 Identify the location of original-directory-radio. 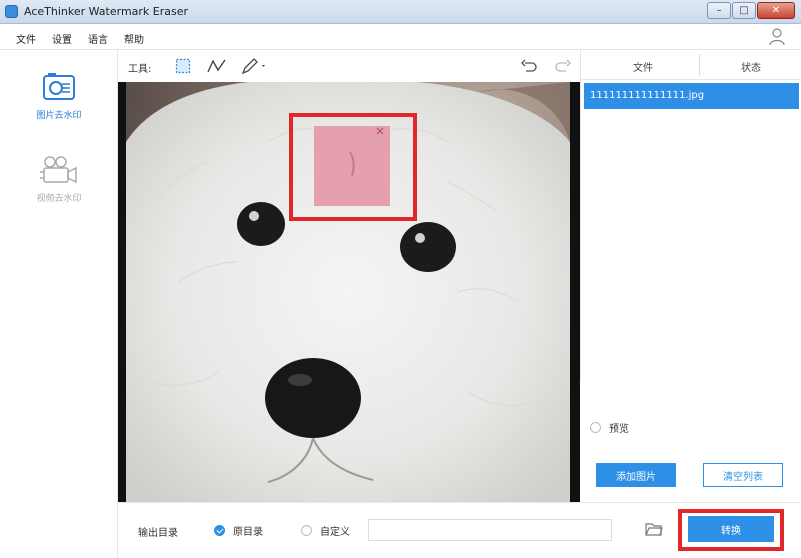
(219, 530).